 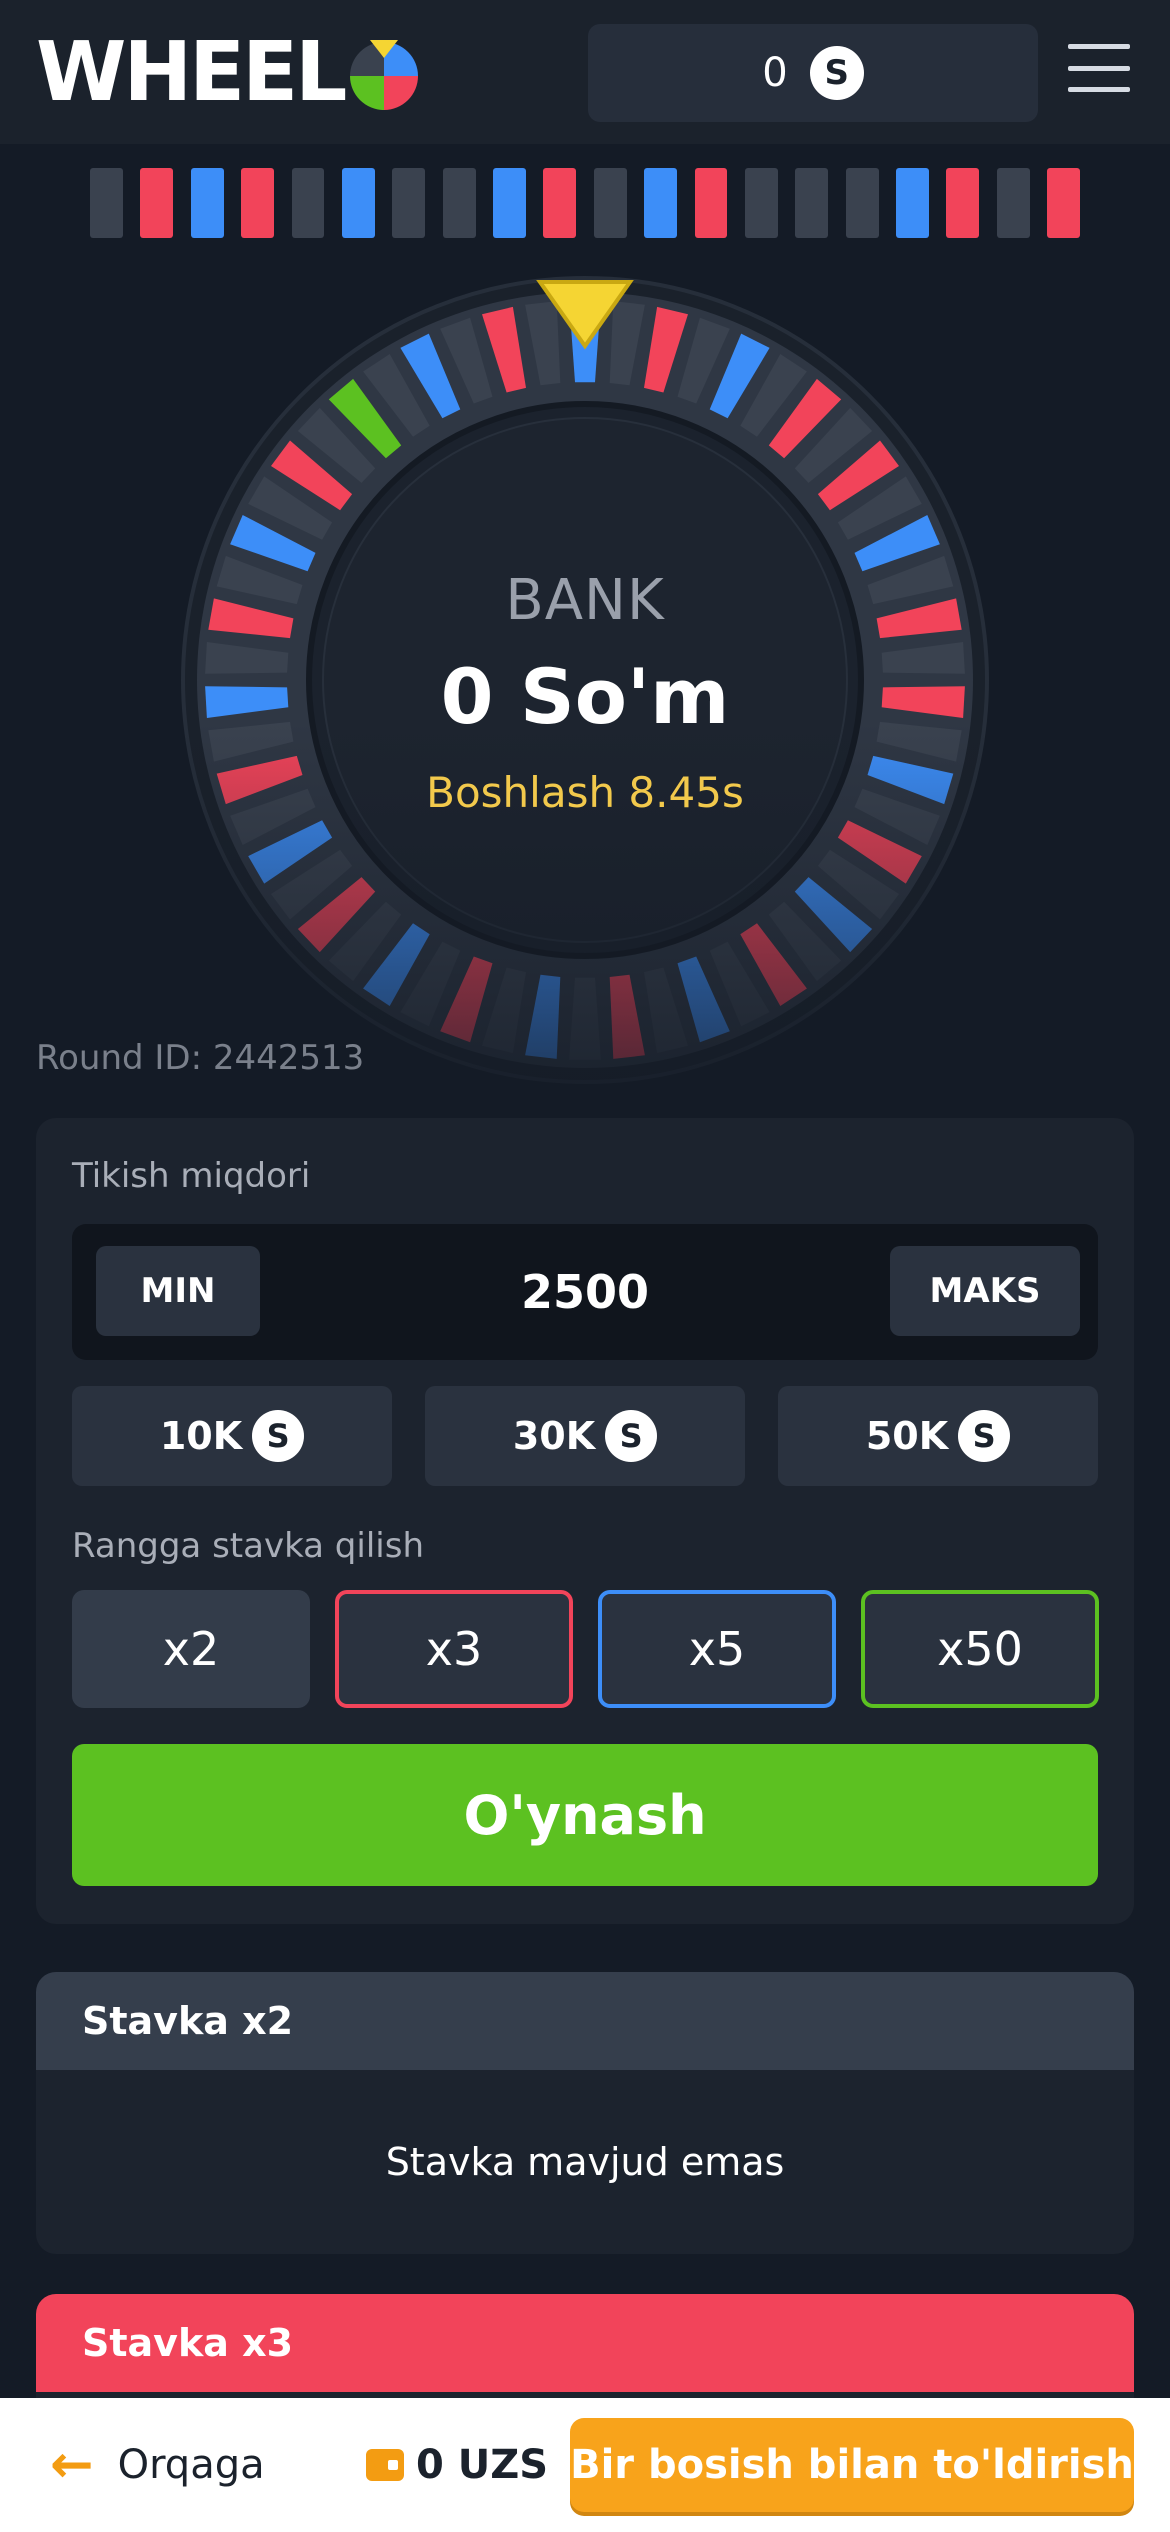 I want to click on balance-value: 0, so click(x=775, y=73).